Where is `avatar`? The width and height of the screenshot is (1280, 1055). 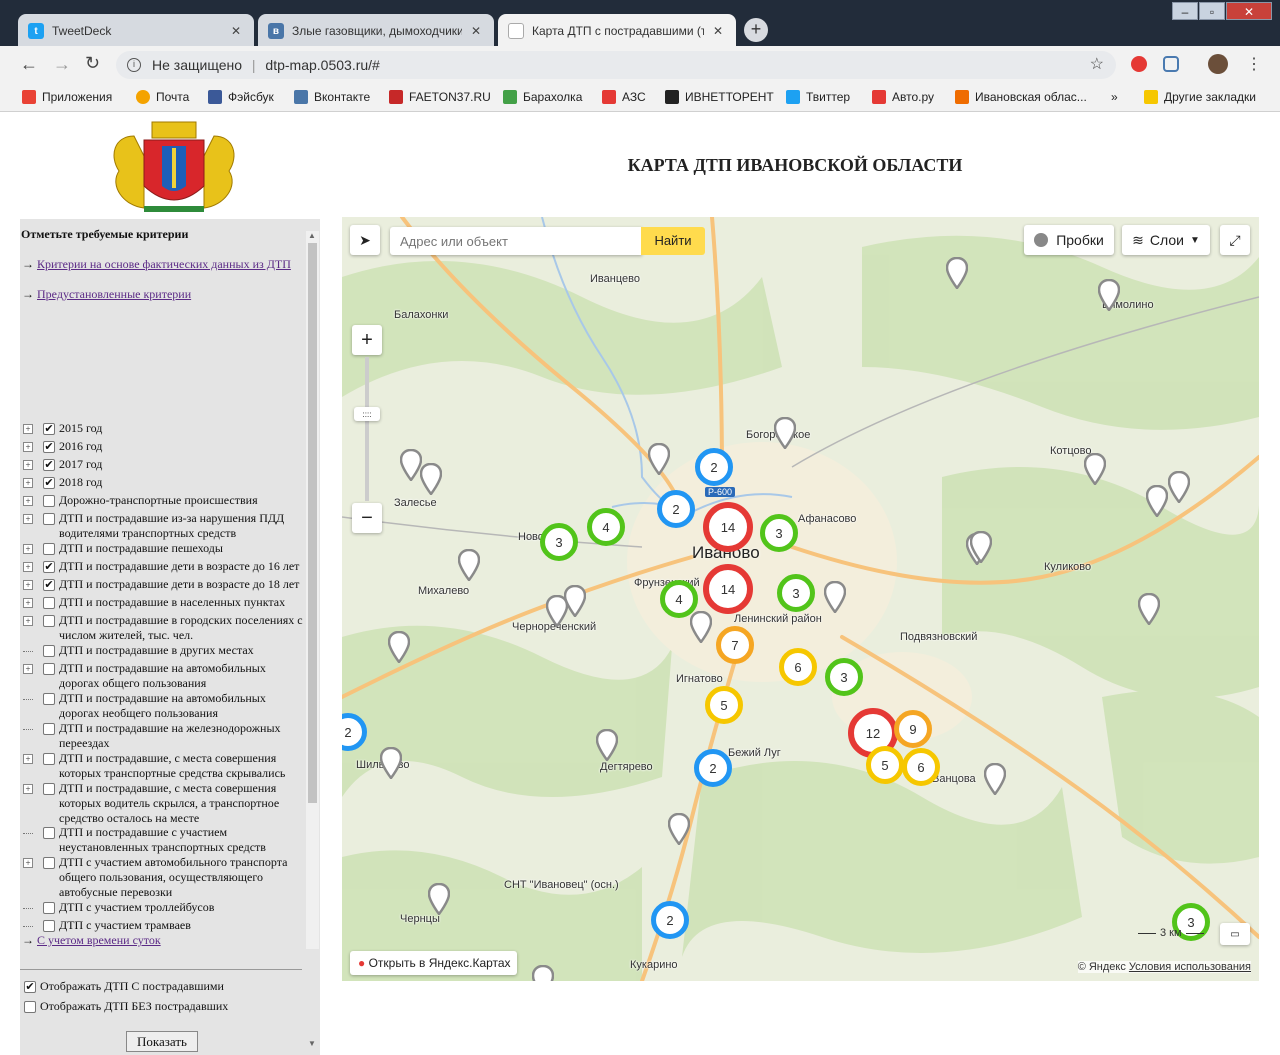 avatar is located at coordinates (1218, 64).